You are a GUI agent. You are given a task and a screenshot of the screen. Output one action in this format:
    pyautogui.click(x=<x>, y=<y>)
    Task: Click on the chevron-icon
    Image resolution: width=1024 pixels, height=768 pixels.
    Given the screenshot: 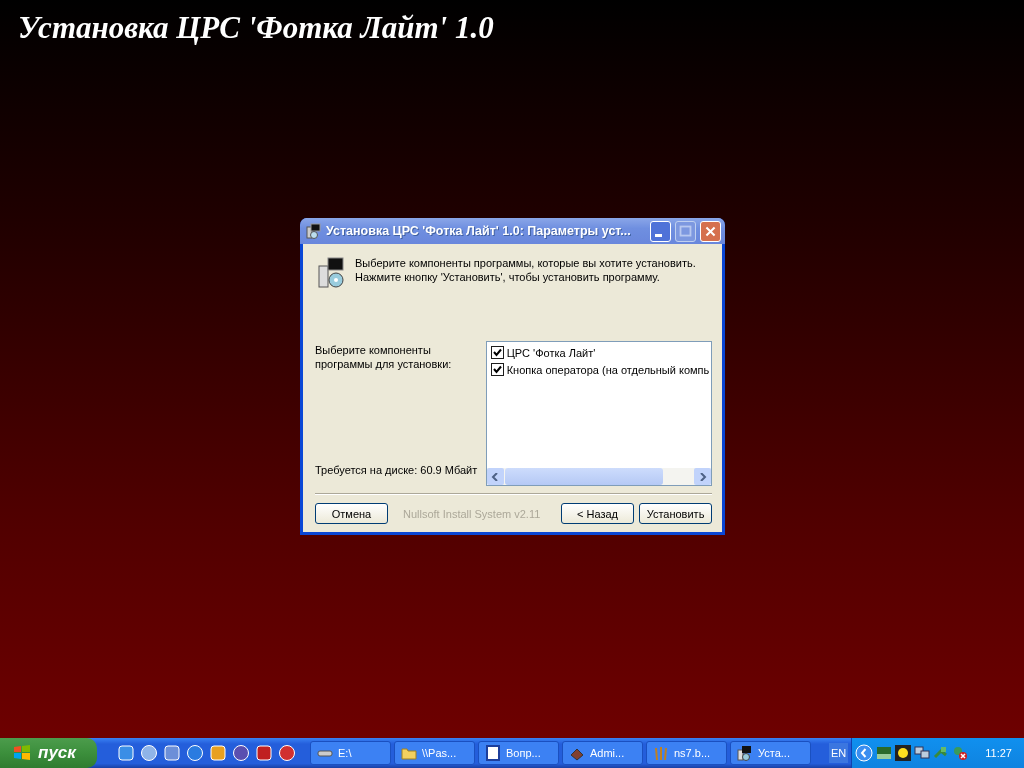 What is the action you would take?
    pyautogui.click(x=864, y=753)
    